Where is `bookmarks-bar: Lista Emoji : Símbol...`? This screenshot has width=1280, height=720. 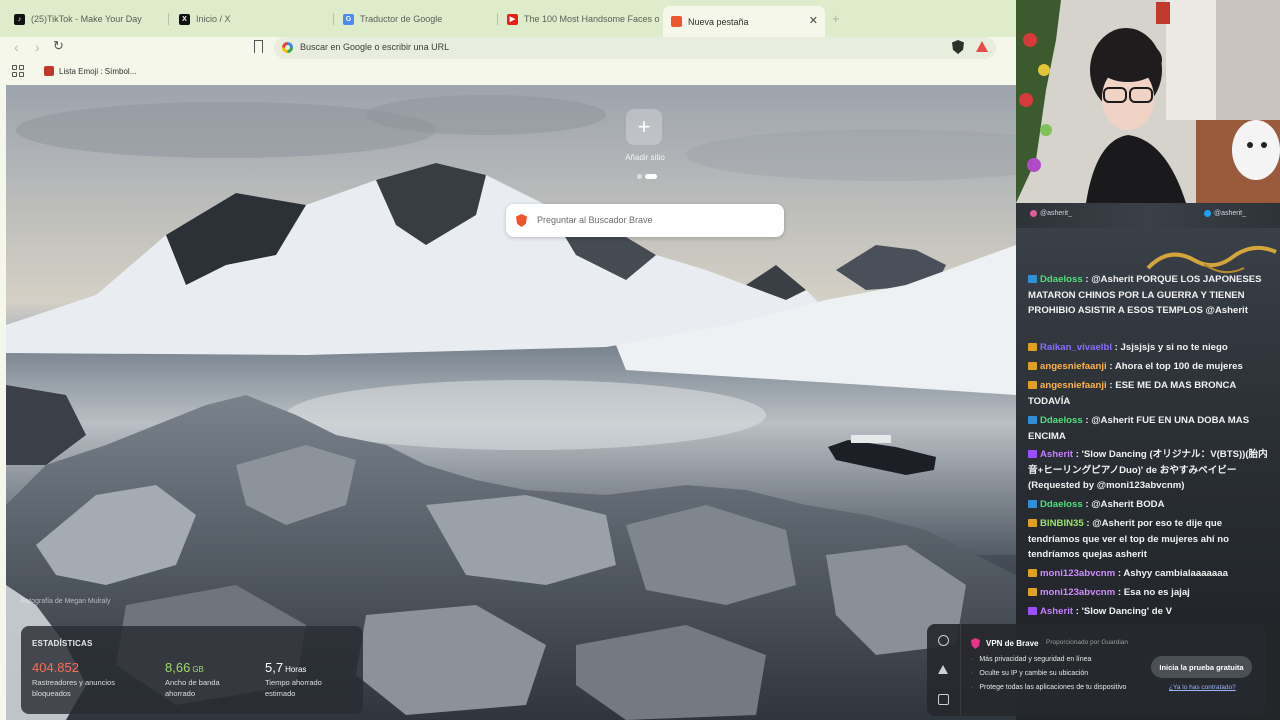
bookmarks-bar: Lista Emoji : Símbol... is located at coordinates (508, 72).